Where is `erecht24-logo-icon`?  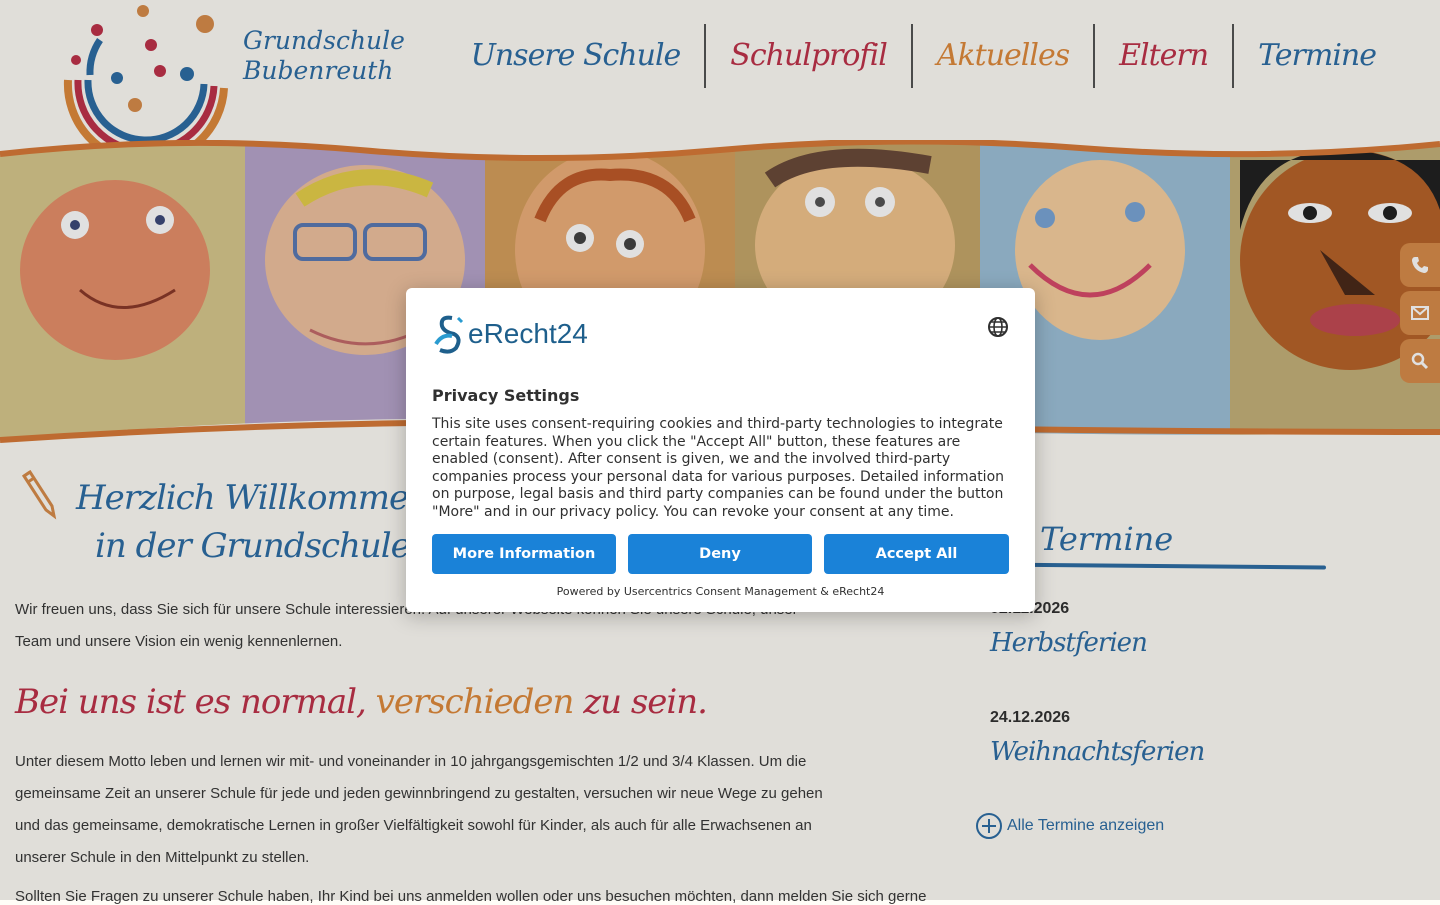 erecht24-logo-icon is located at coordinates (449, 334).